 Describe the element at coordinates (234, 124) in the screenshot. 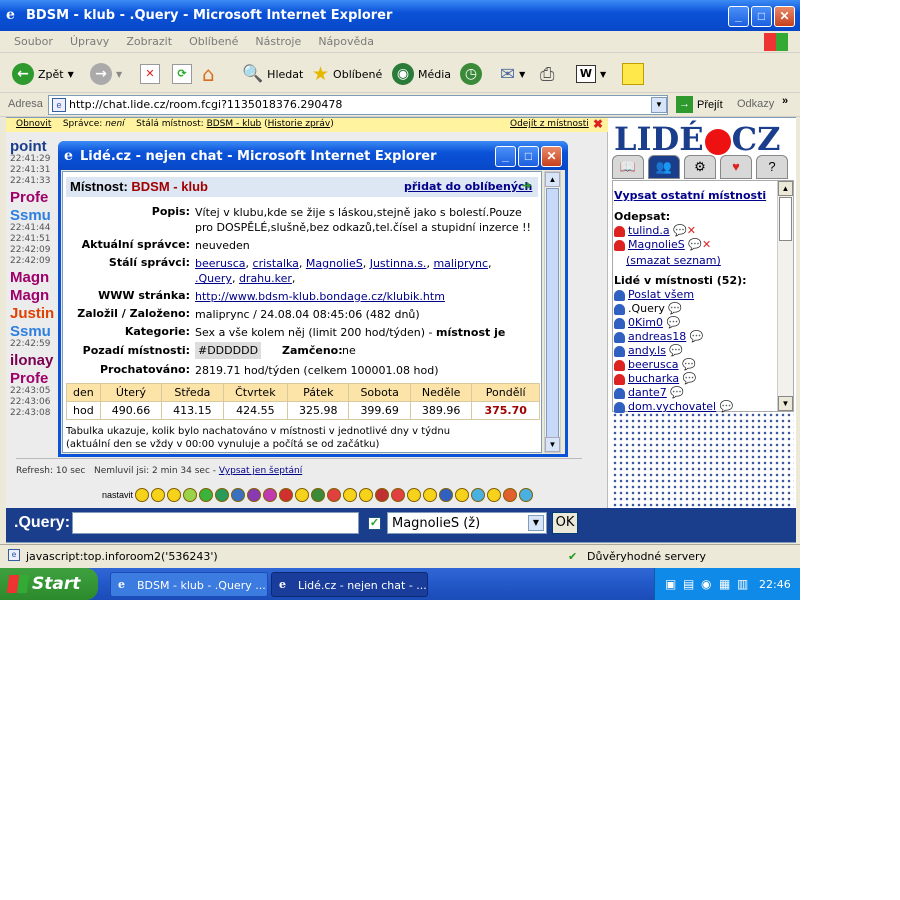

I see `permanent-room-link: BDSM - klub` at that location.